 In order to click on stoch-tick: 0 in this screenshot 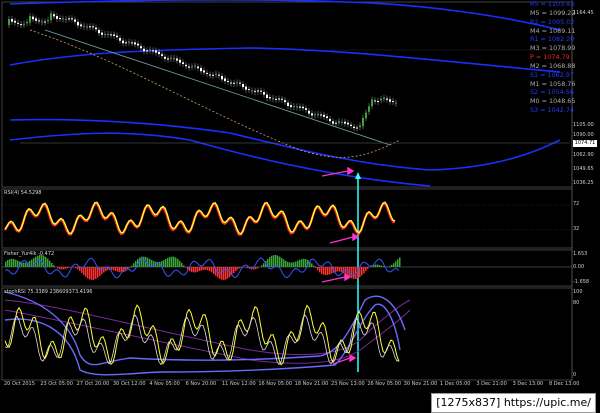, I will do `click(575, 375)`.